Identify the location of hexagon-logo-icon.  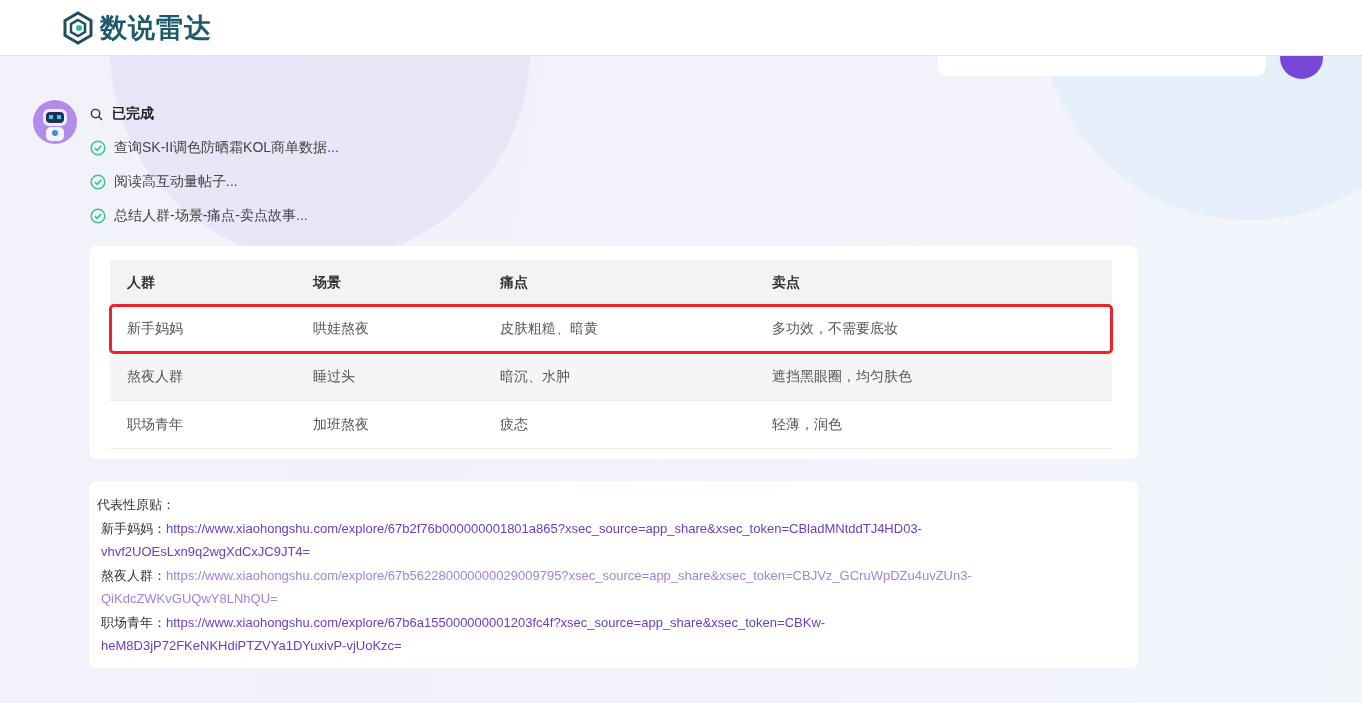
(78, 27).